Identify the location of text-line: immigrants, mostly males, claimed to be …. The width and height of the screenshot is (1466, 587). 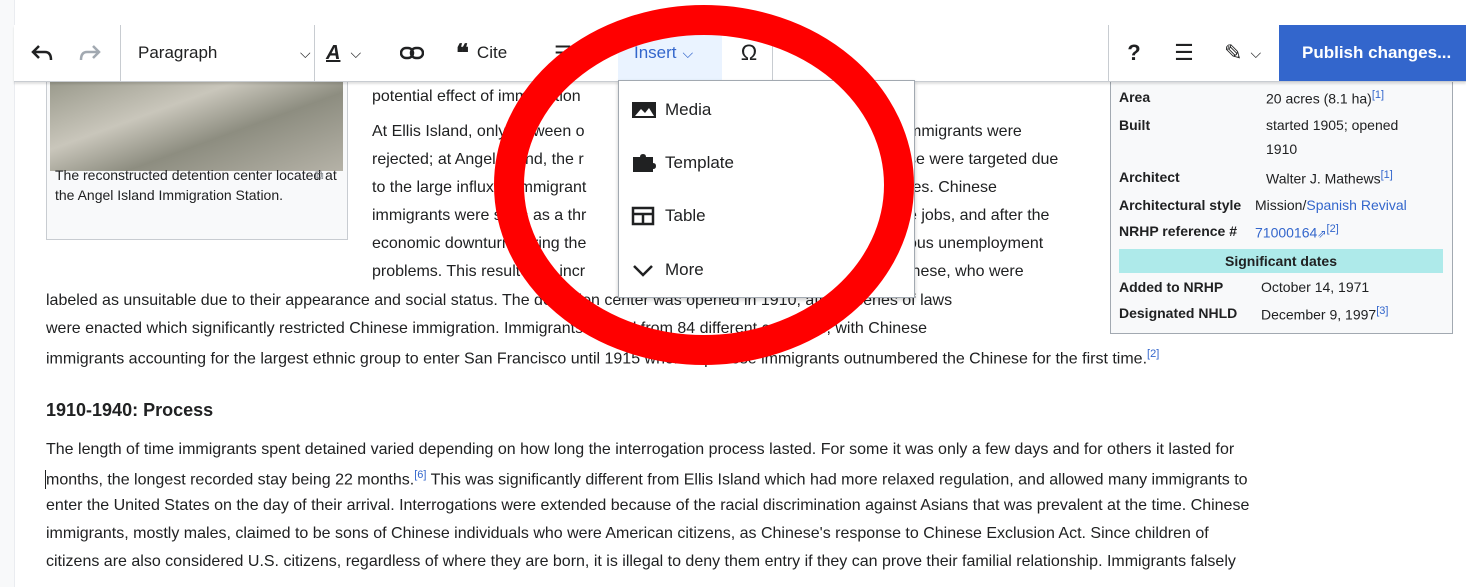
(627, 533).